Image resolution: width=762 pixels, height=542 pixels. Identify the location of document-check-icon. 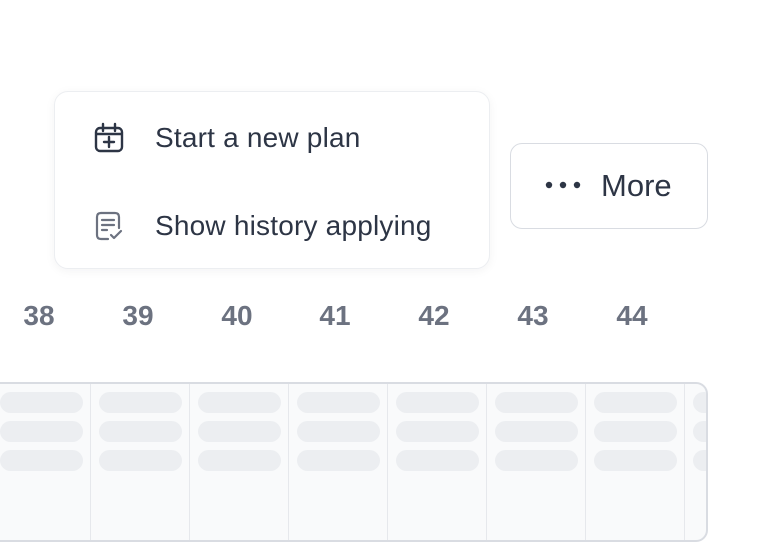
(109, 226).